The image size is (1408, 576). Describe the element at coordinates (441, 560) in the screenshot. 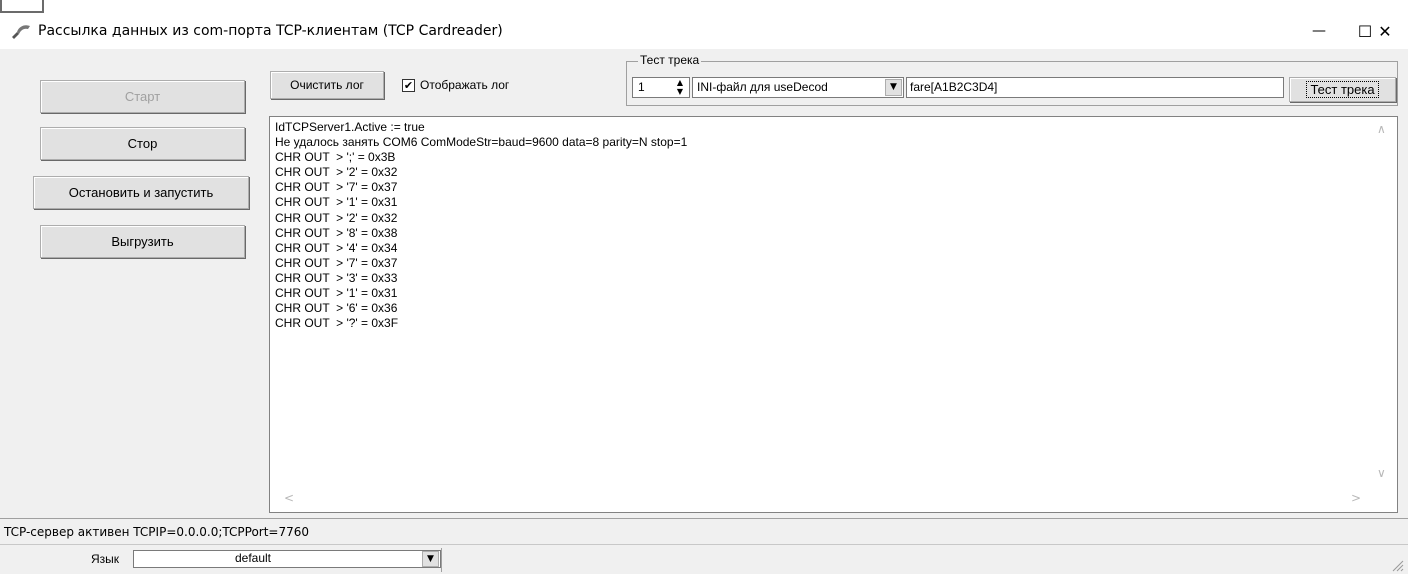

I see `panel-divider` at that location.